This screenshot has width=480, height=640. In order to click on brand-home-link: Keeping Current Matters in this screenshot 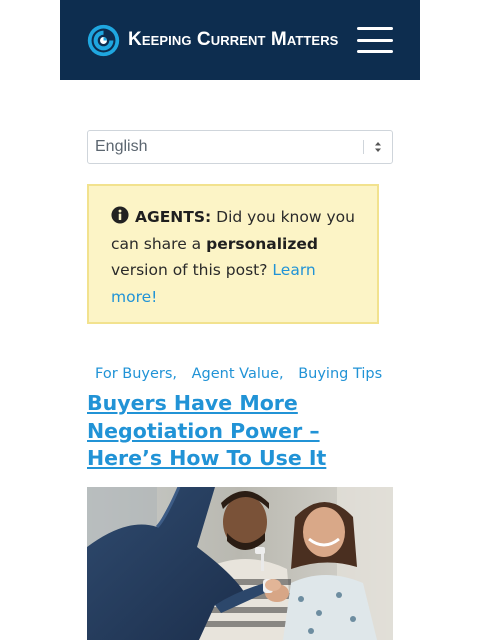, I will do `click(212, 40)`.